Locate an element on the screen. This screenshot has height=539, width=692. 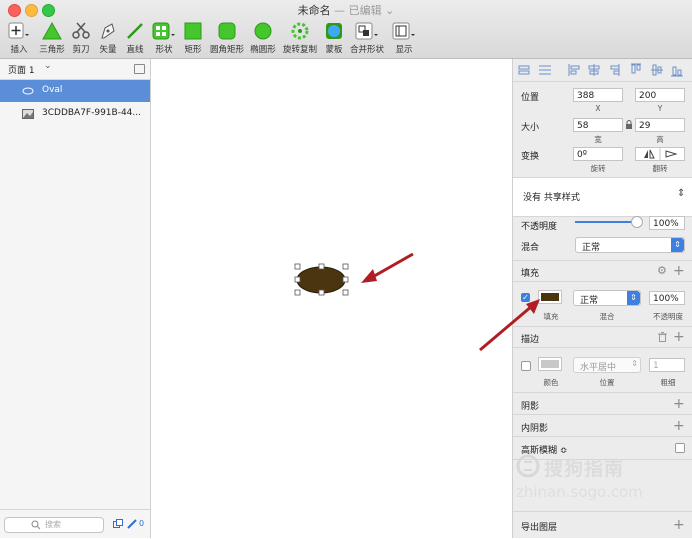
border-position-caption: 位置 is located at coordinates (607, 382).